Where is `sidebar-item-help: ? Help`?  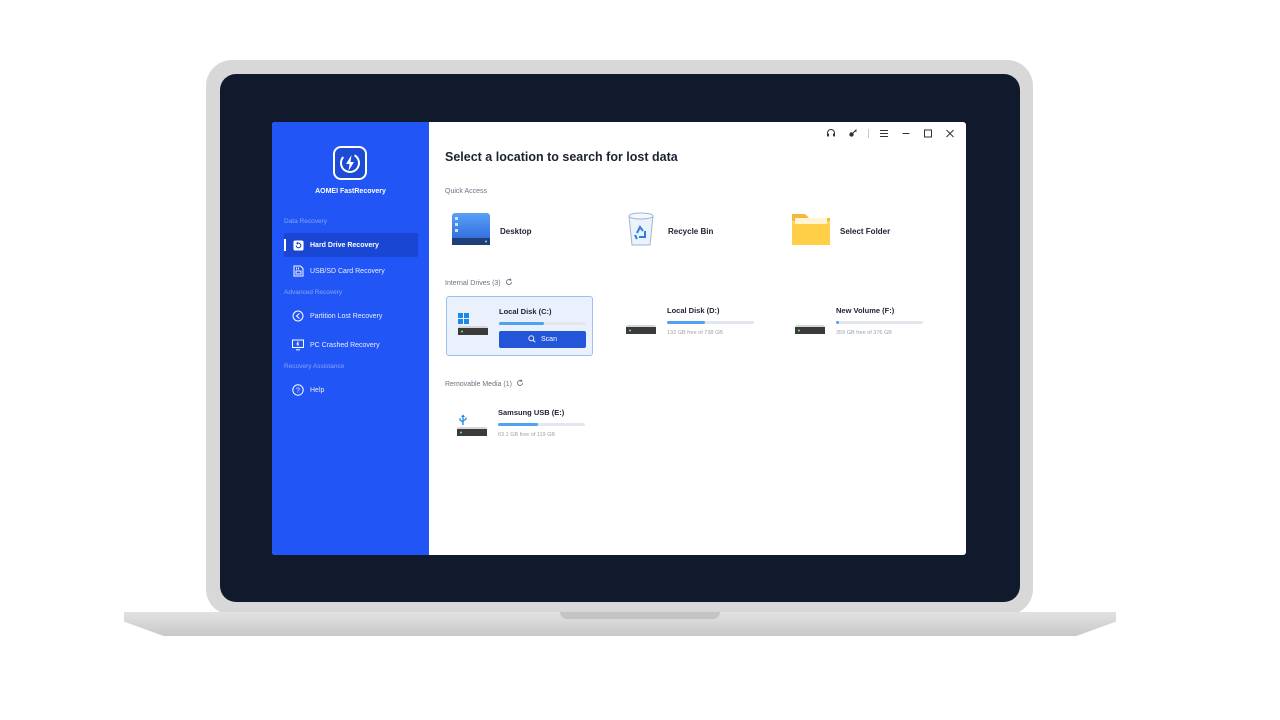
sidebar-item-help: ? Help is located at coordinates (351, 390).